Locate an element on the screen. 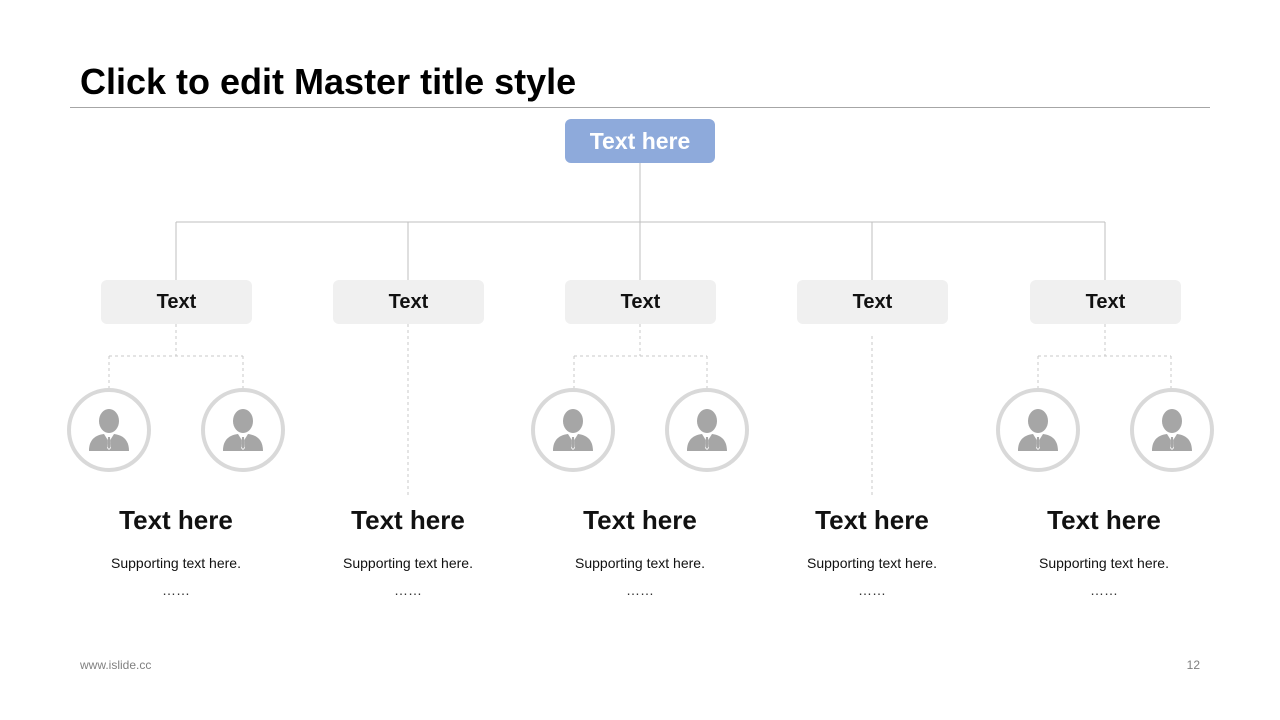  branch-node-2: Text is located at coordinates (408, 302).